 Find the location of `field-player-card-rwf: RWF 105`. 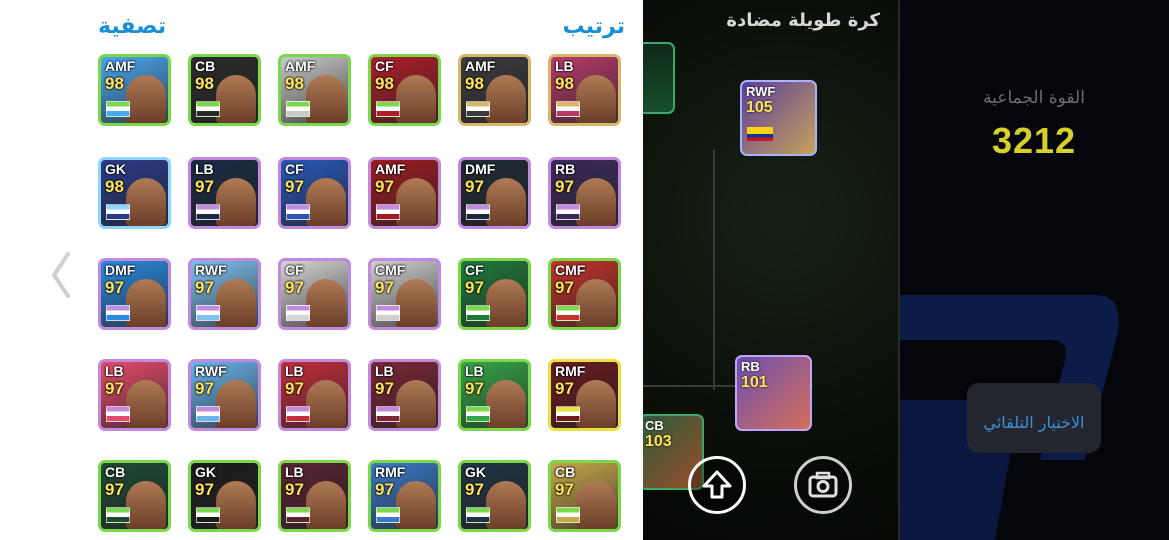

field-player-card-rwf: RWF 105 is located at coordinates (778, 118).